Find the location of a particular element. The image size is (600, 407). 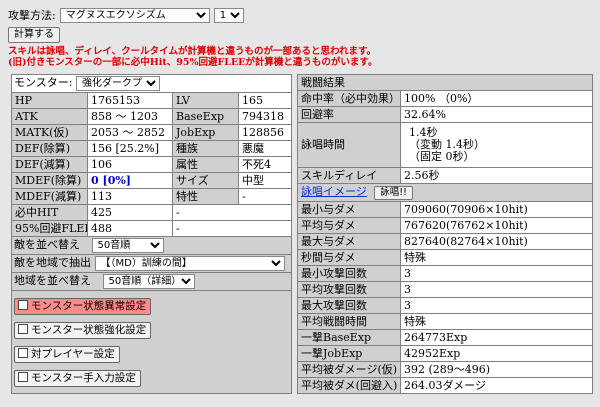

monster-stat-row: 必中HIT 425- is located at coordinates (151, 212).